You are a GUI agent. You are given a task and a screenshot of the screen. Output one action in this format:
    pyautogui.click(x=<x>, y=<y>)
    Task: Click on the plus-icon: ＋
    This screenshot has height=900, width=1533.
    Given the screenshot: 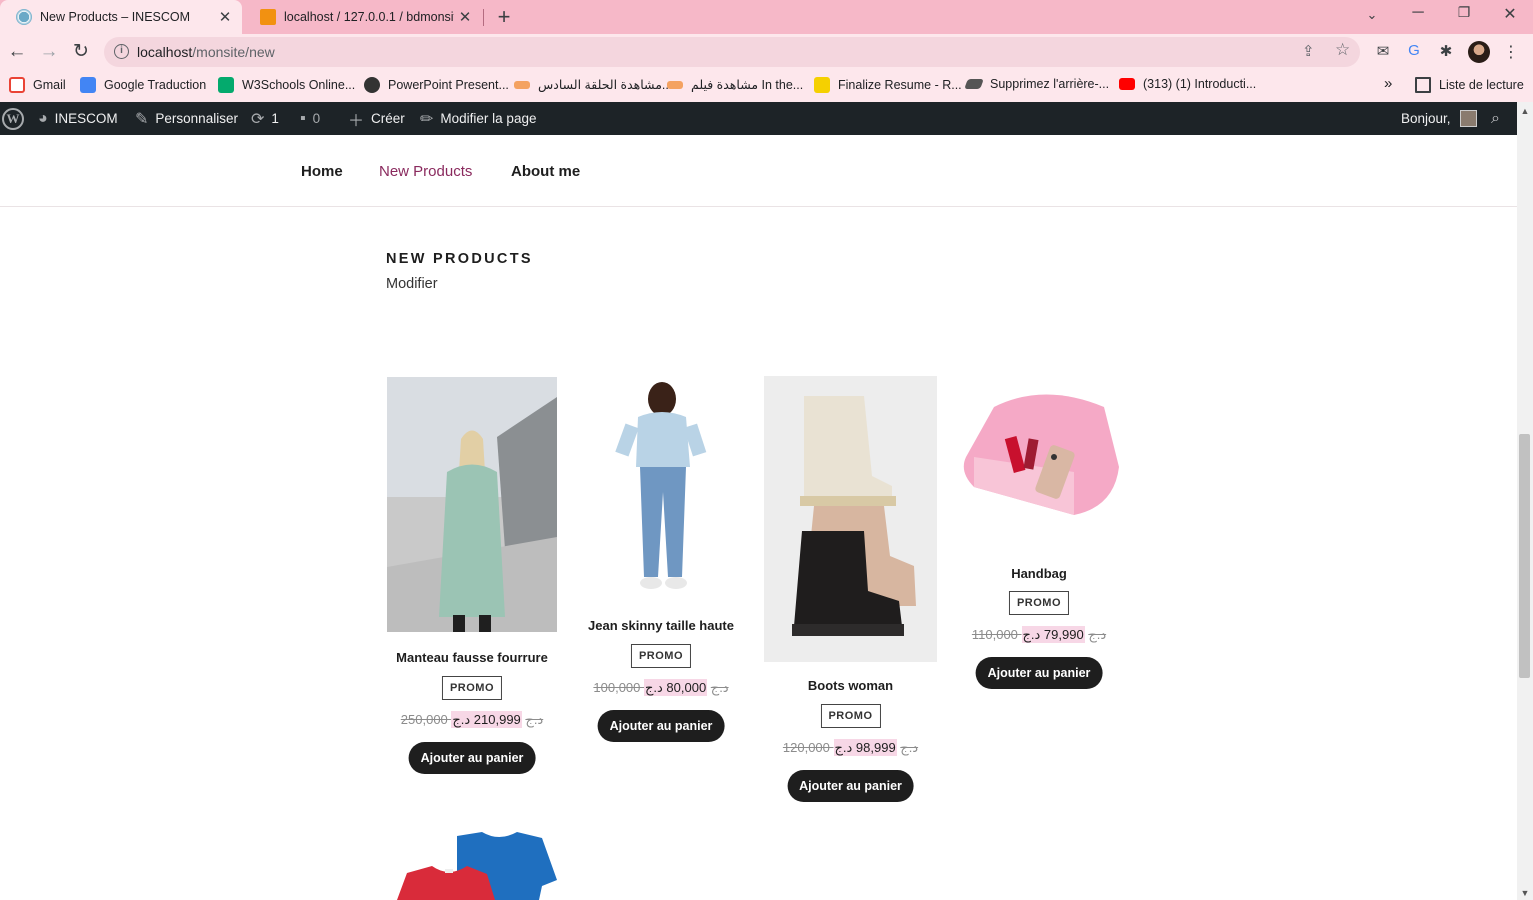 What is the action you would take?
    pyautogui.click(x=356, y=121)
    